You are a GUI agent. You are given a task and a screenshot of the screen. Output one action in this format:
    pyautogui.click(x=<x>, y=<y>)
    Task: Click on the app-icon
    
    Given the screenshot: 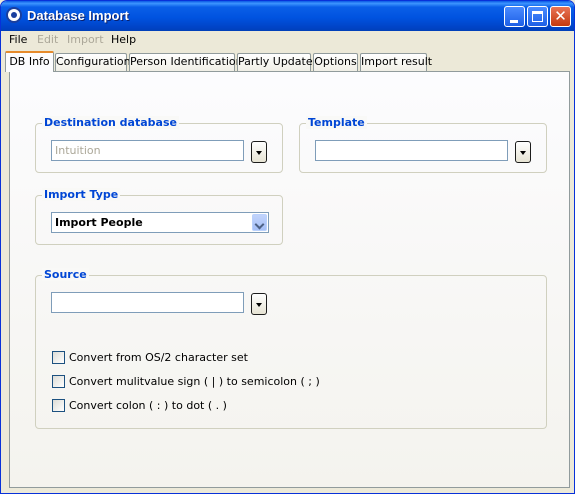 What is the action you would take?
    pyautogui.click(x=14, y=15)
    